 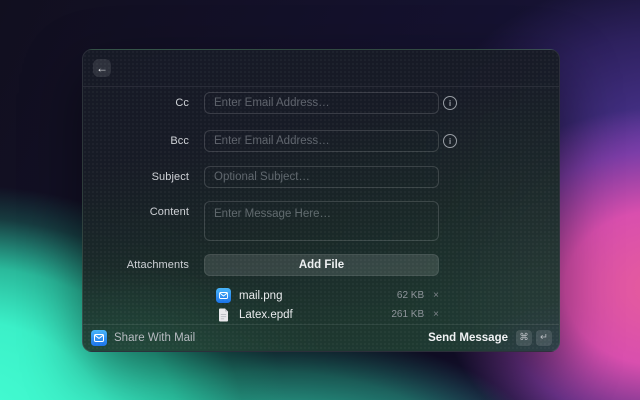 I want to click on content-textarea, so click(x=321, y=221).